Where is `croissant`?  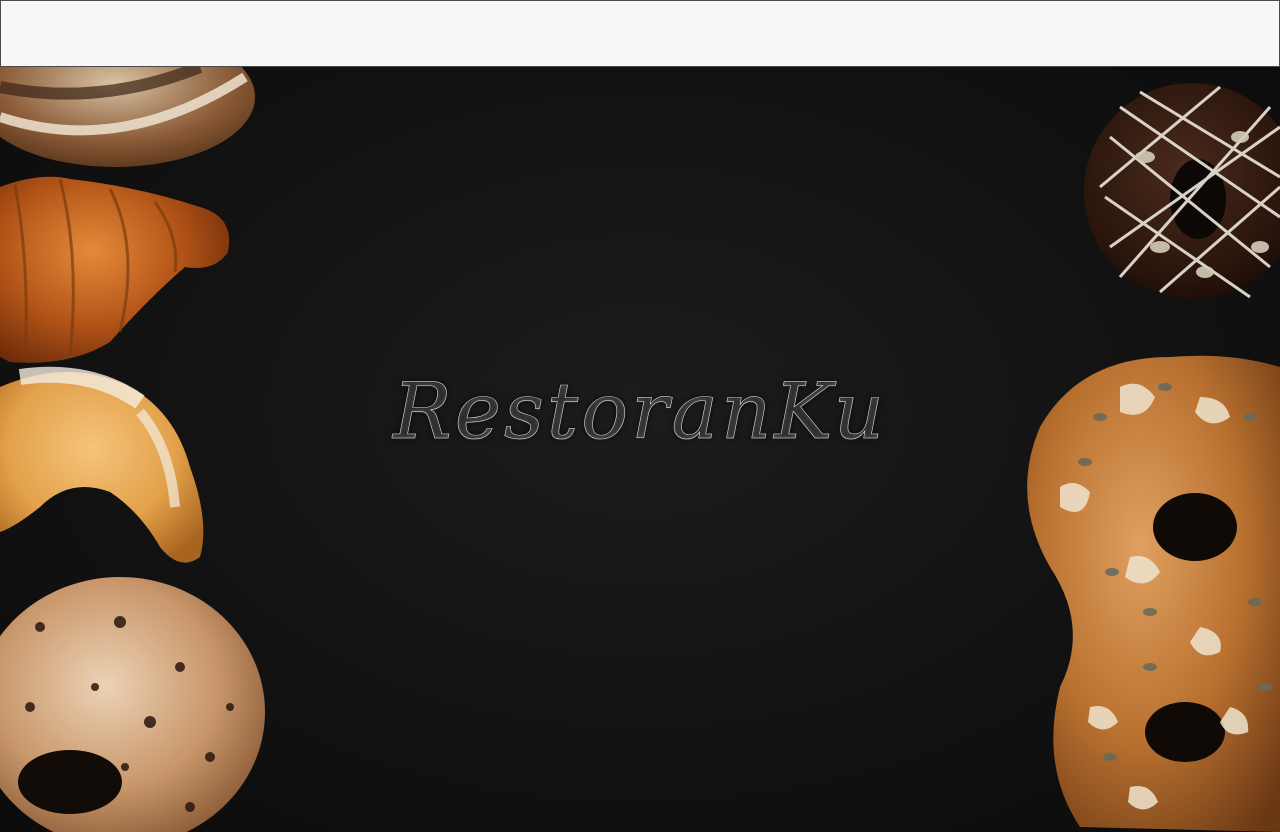
croissant is located at coordinates (115, 269).